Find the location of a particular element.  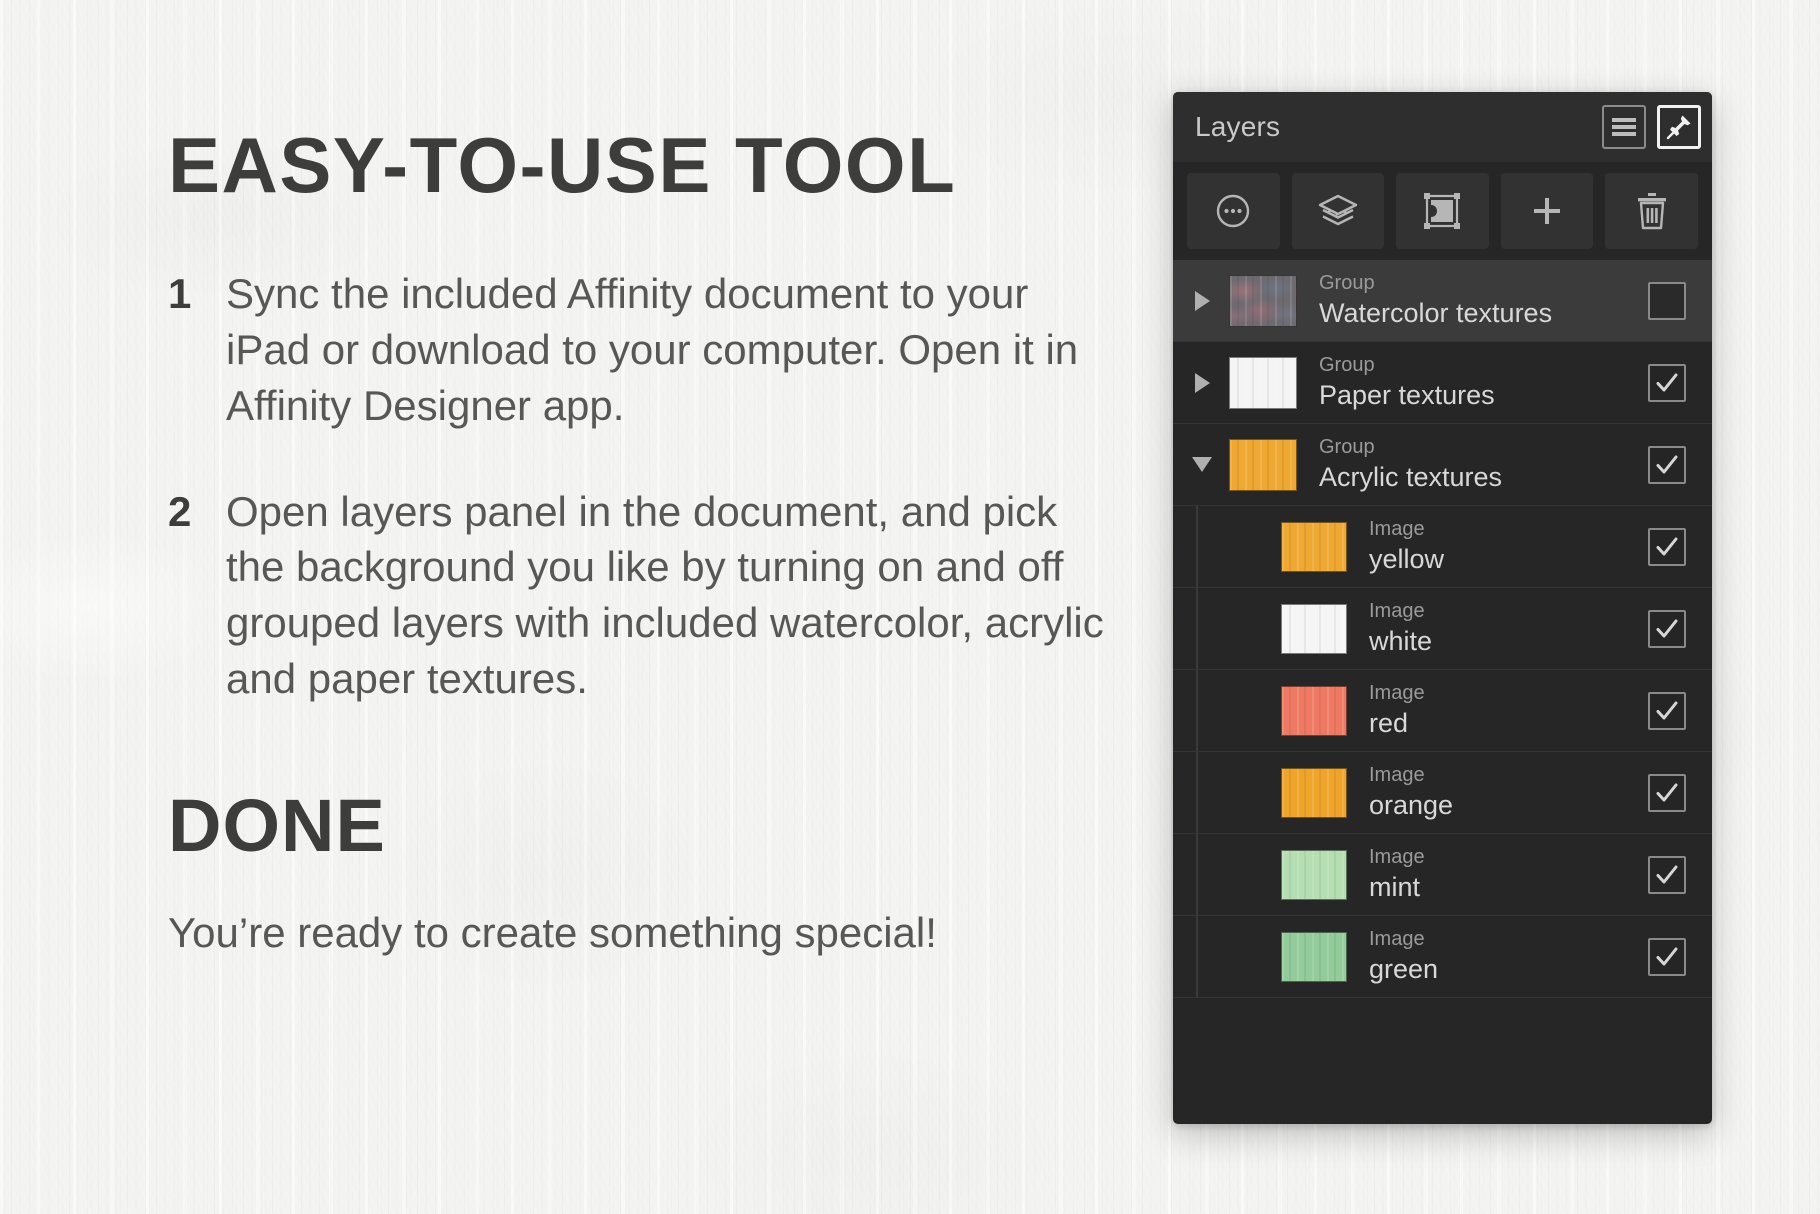

step-number: 1 is located at coordinates (180, 293).